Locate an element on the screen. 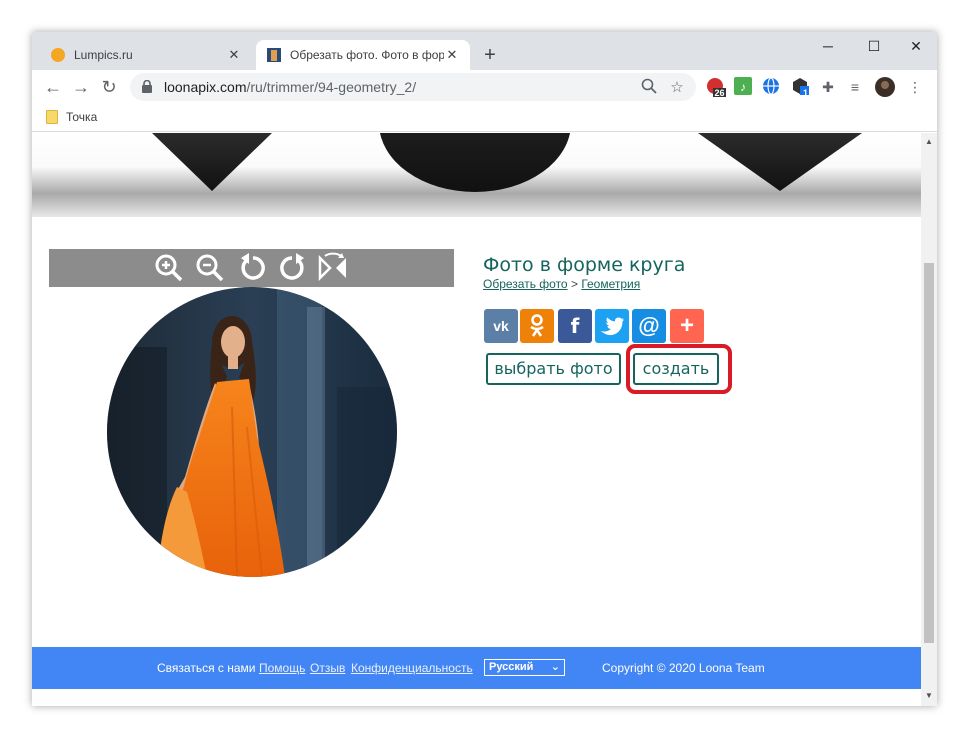 This screenshot has height=738, width=969. banner-triangle-left is located at coordinates (212, 162).